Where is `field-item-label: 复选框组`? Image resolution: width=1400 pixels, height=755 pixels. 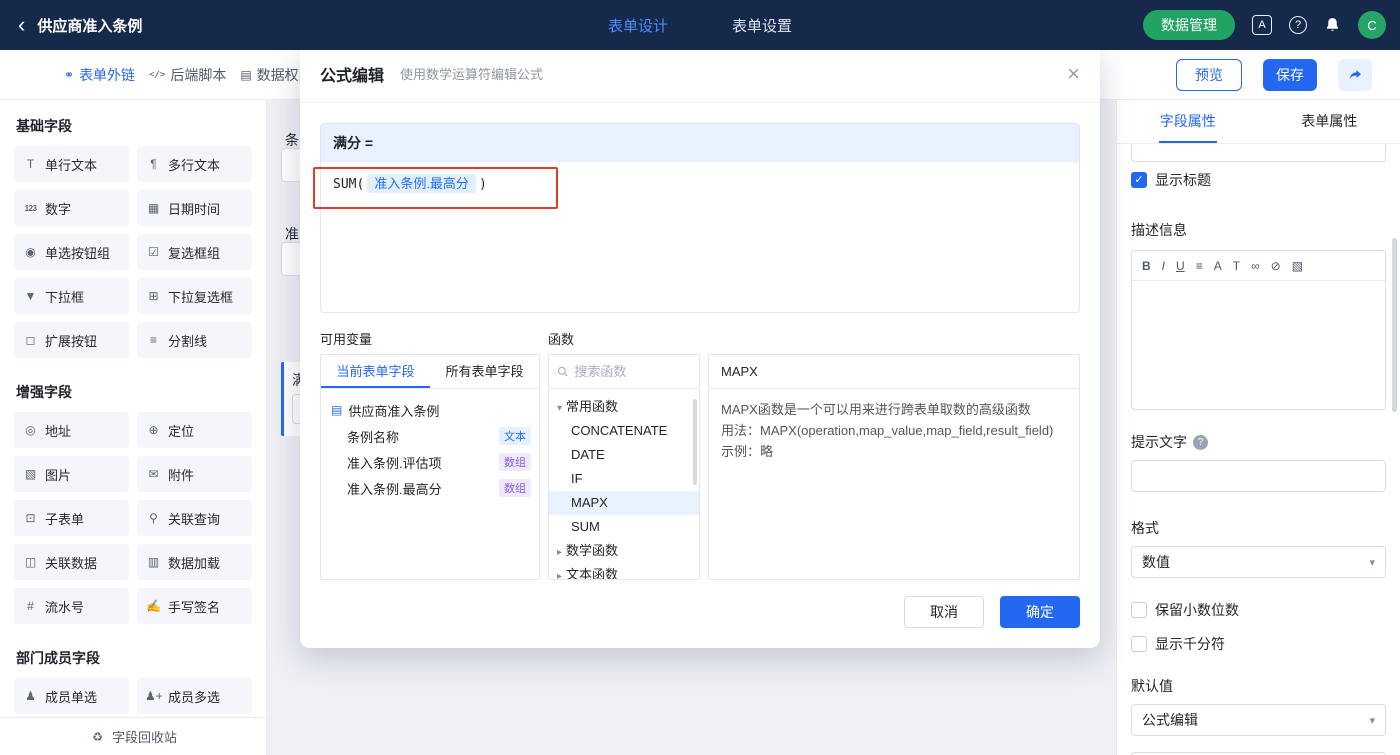 field-item-label: 复选框组 is located at coordinates (194, 253).